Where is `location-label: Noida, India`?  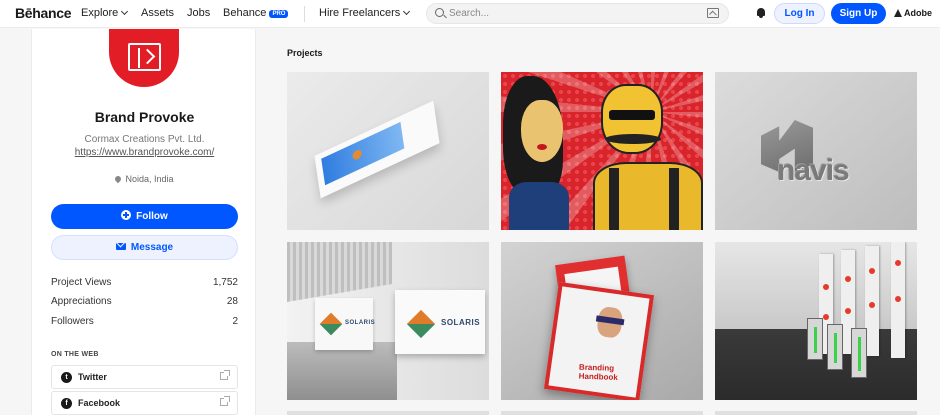 location-label: Noida, India is located at coordinates (149, 179).